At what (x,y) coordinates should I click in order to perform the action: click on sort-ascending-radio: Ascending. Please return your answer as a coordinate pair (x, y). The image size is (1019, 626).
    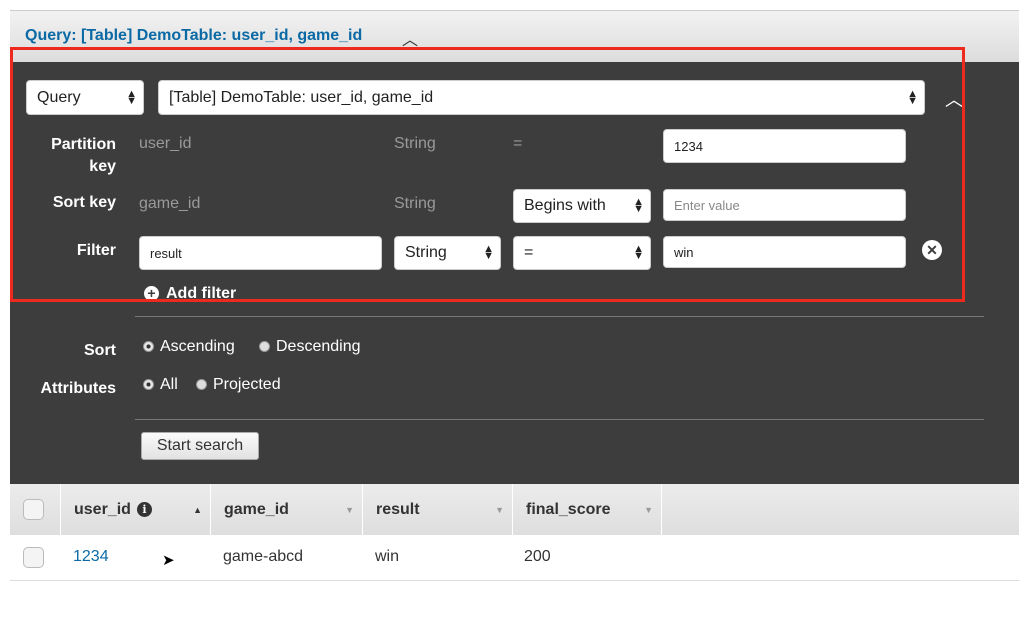
    Looking at the image, I should click on (189, 347).